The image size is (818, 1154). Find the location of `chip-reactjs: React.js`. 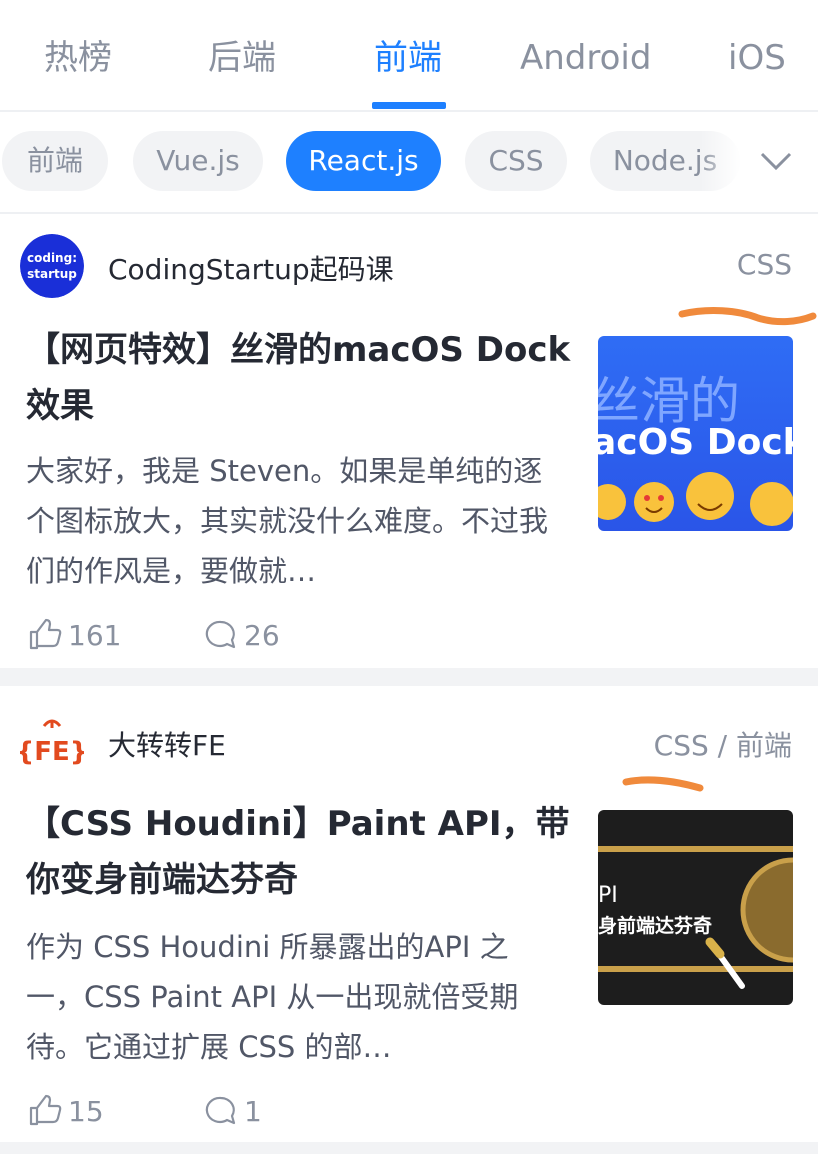

chip-reactjs: React.js is located at coordinates (363, 161).